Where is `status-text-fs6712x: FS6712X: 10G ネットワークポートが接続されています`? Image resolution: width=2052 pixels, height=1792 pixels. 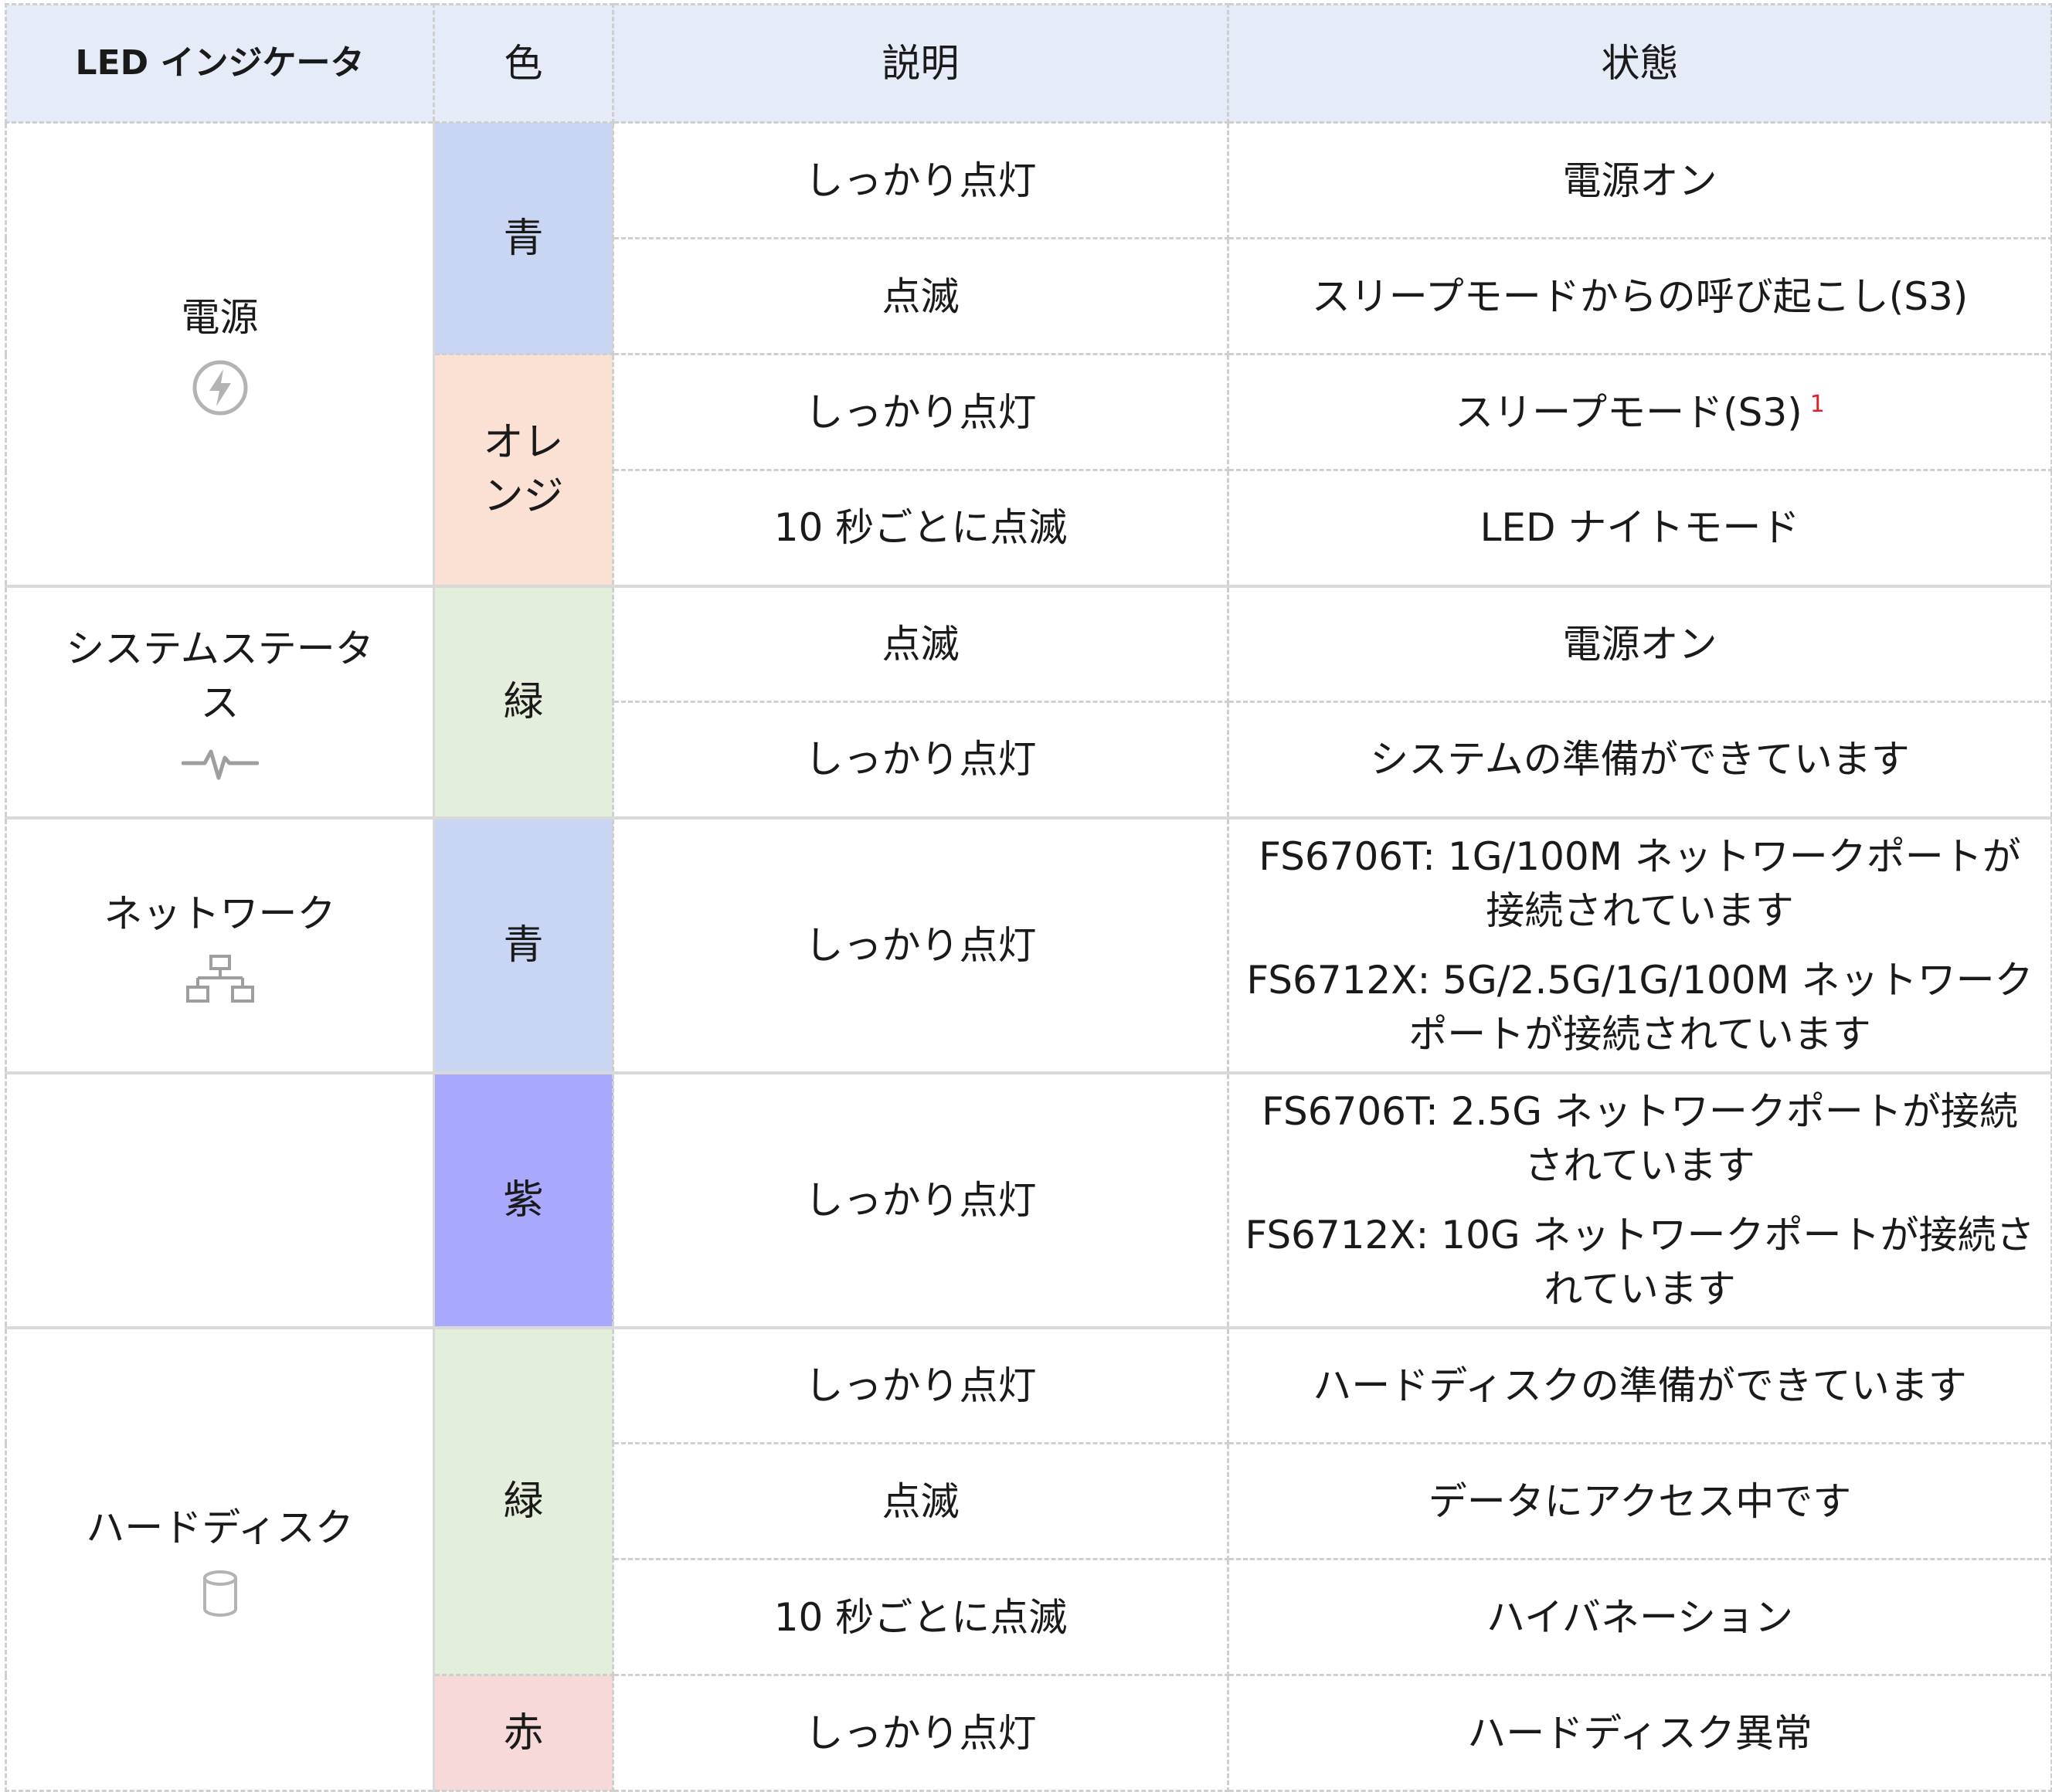 status-text-fs6712x: FS6712X: 10G ネットワークポートが接続されています is located at coordinates (1640, 1262).